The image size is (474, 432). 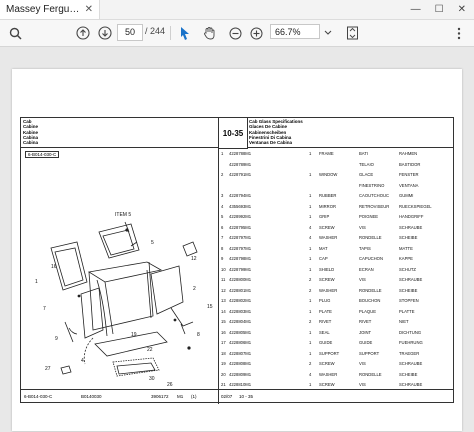 What do you see at coordinates (223, 290) in the screenshot?
I see `parts-cell: 12` at bounding box center [223, 290].